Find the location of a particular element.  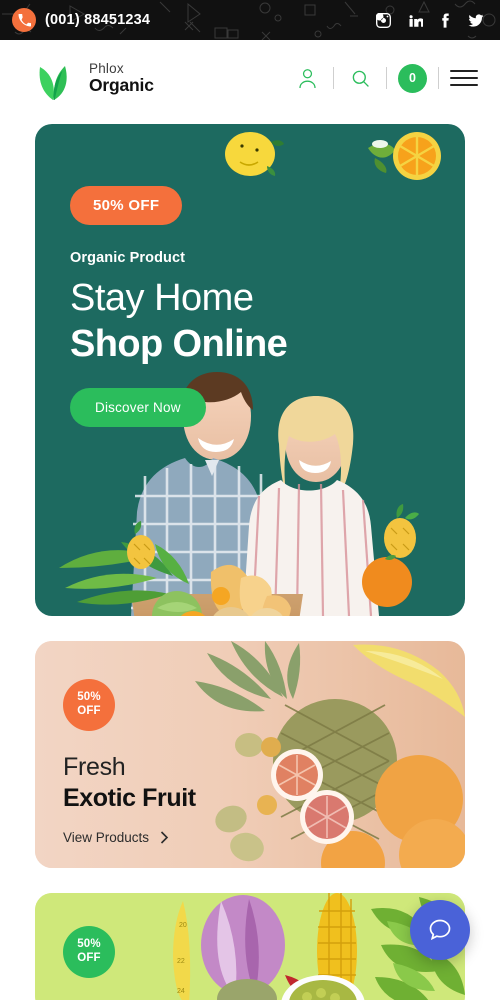

card-vegetables-content: 50% OFF is located at coordinates (250, 935).